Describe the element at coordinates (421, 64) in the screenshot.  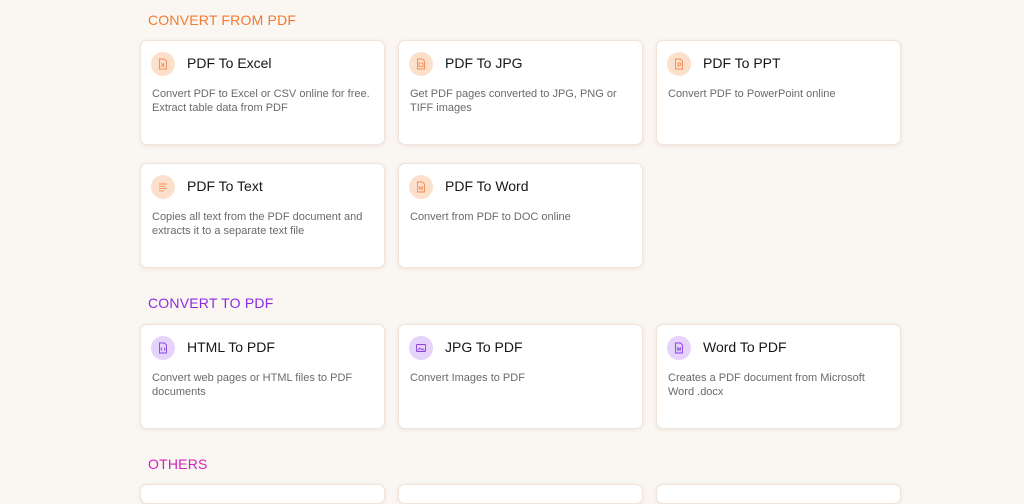
I see `image-file-icon` at that location.